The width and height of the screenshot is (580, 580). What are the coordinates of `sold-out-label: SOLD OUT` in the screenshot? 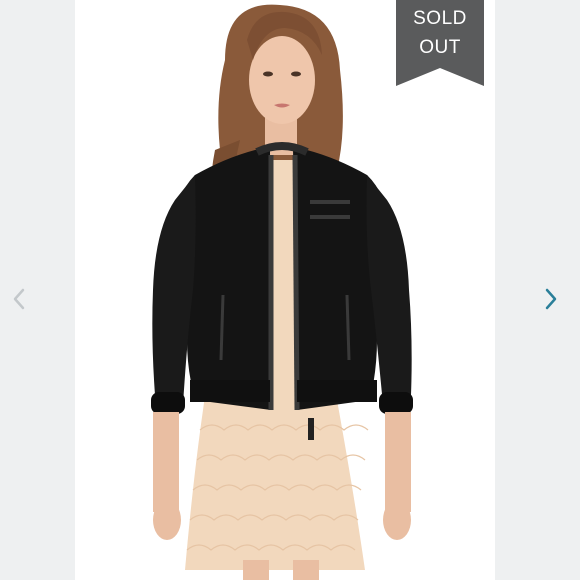 It's located at (440, 33).